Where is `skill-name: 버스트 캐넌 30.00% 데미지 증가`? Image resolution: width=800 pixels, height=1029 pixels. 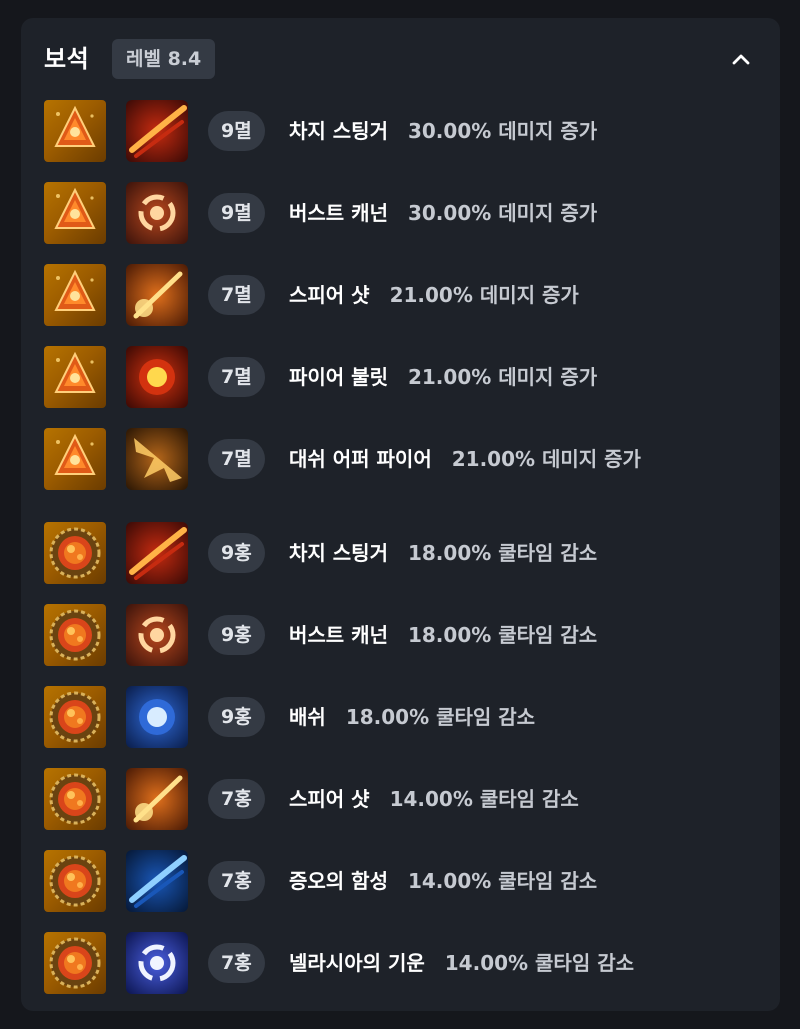 skill-name: 버스트 캐넌 30.00% 데미지 증가 is located at coordinates (443, 213).